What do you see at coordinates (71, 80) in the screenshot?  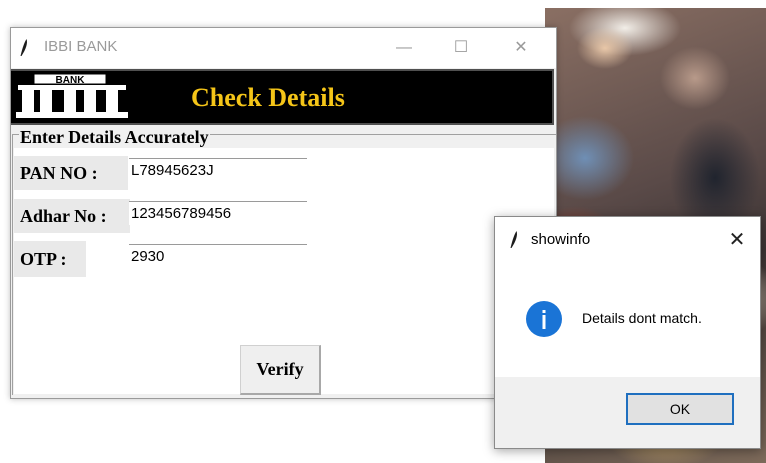 I see `bank-logo-text: BANK` at bounding box center [71, 80].